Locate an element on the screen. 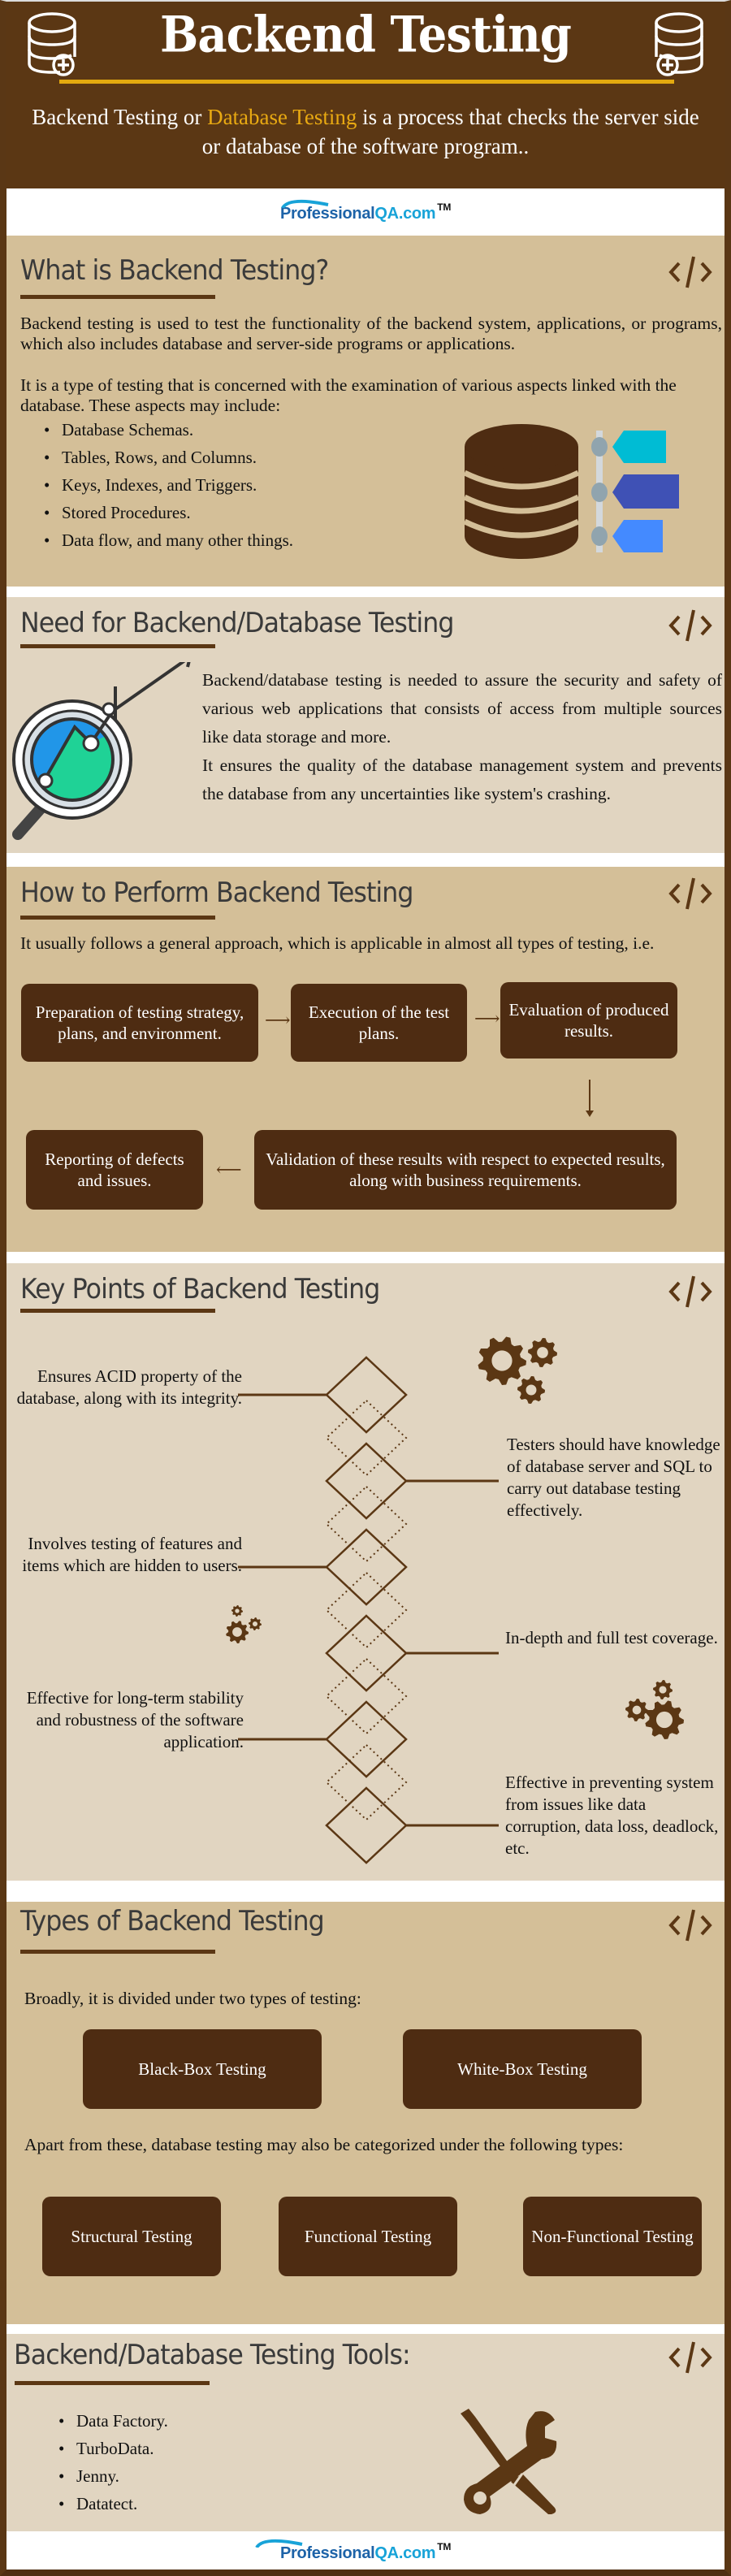  list-item: Jenny. is located at coordinates (113, 2476).